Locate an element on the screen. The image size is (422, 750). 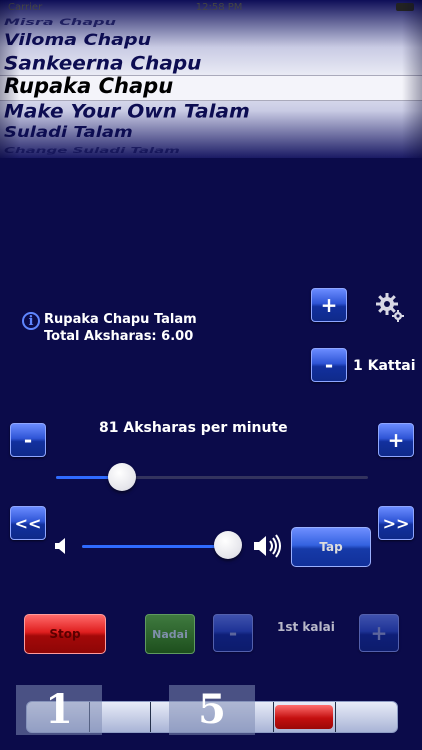
picker-shade-left is located at coordinates (10, 79).